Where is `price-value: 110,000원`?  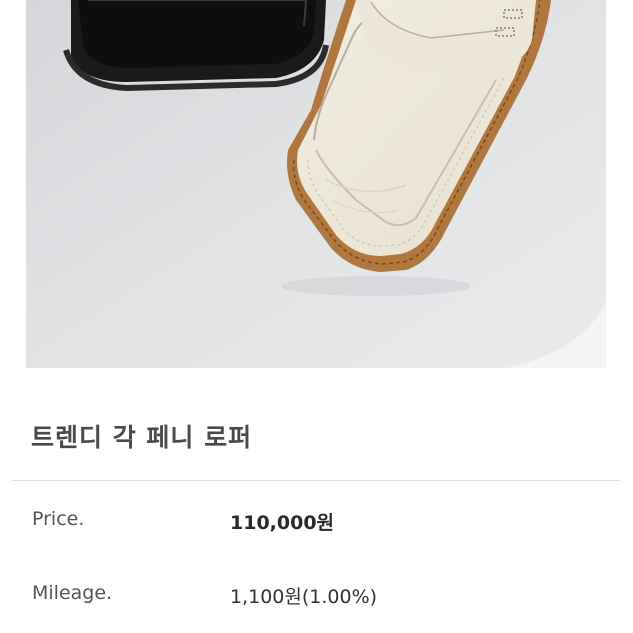
price-value: 110,000원 is located at coordinates (282, 523).